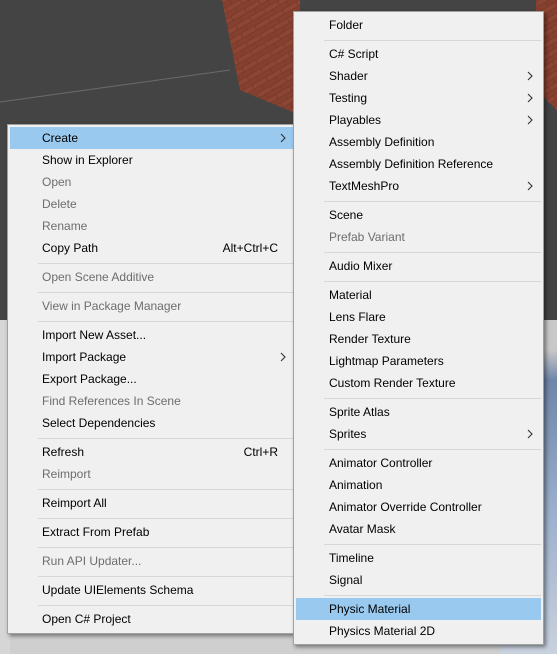  Describe the element at coordinates (418, 186) in the screenshot. I see `submenu-item-textmeshpro: TextMeshPro` at that location.